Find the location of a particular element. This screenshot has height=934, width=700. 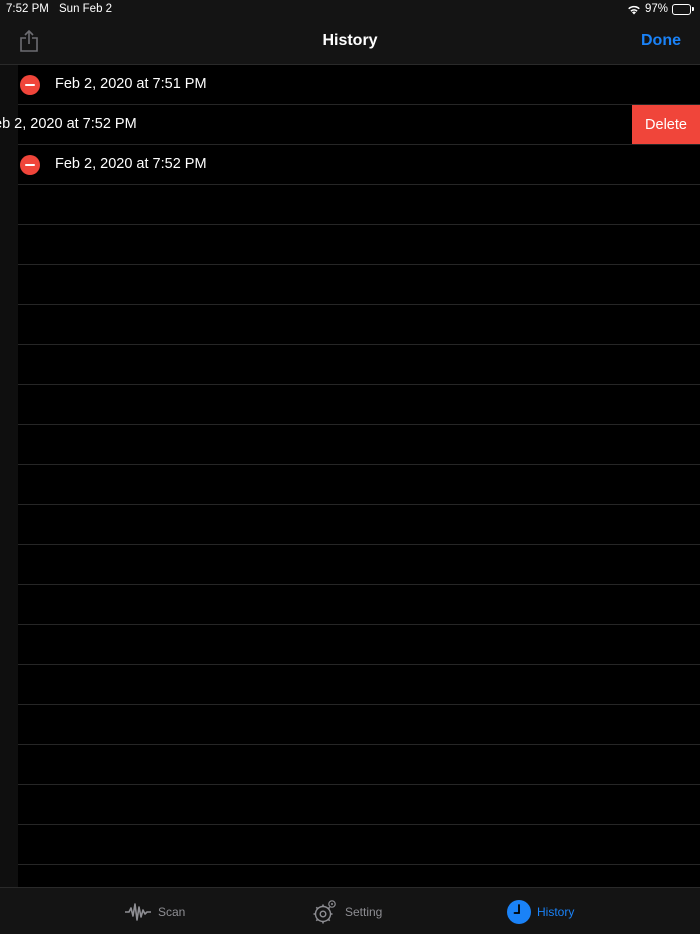

page-title: History is located at coordinates (350, 40).